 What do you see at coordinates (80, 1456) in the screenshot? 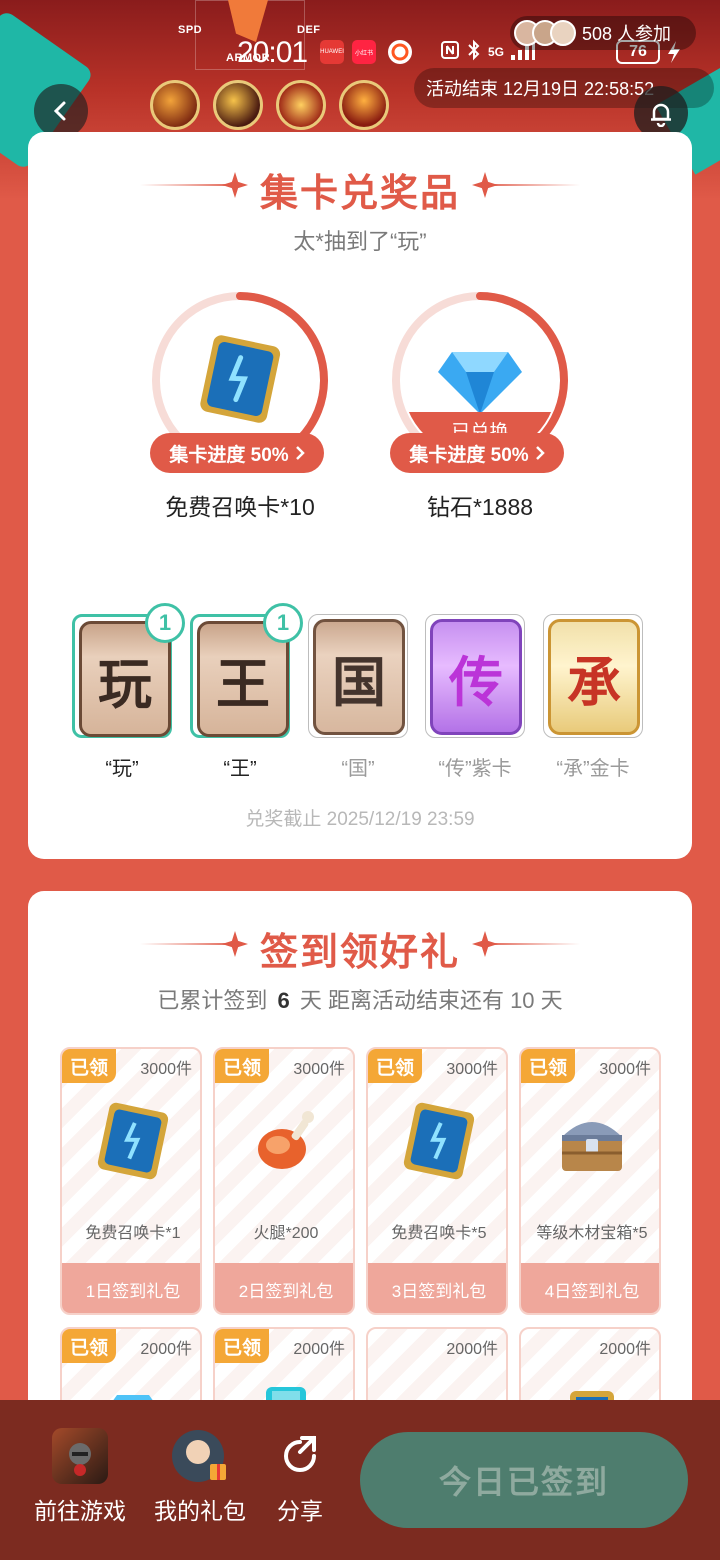
I see `game-app-icon` at bounding box center [80, 1456].